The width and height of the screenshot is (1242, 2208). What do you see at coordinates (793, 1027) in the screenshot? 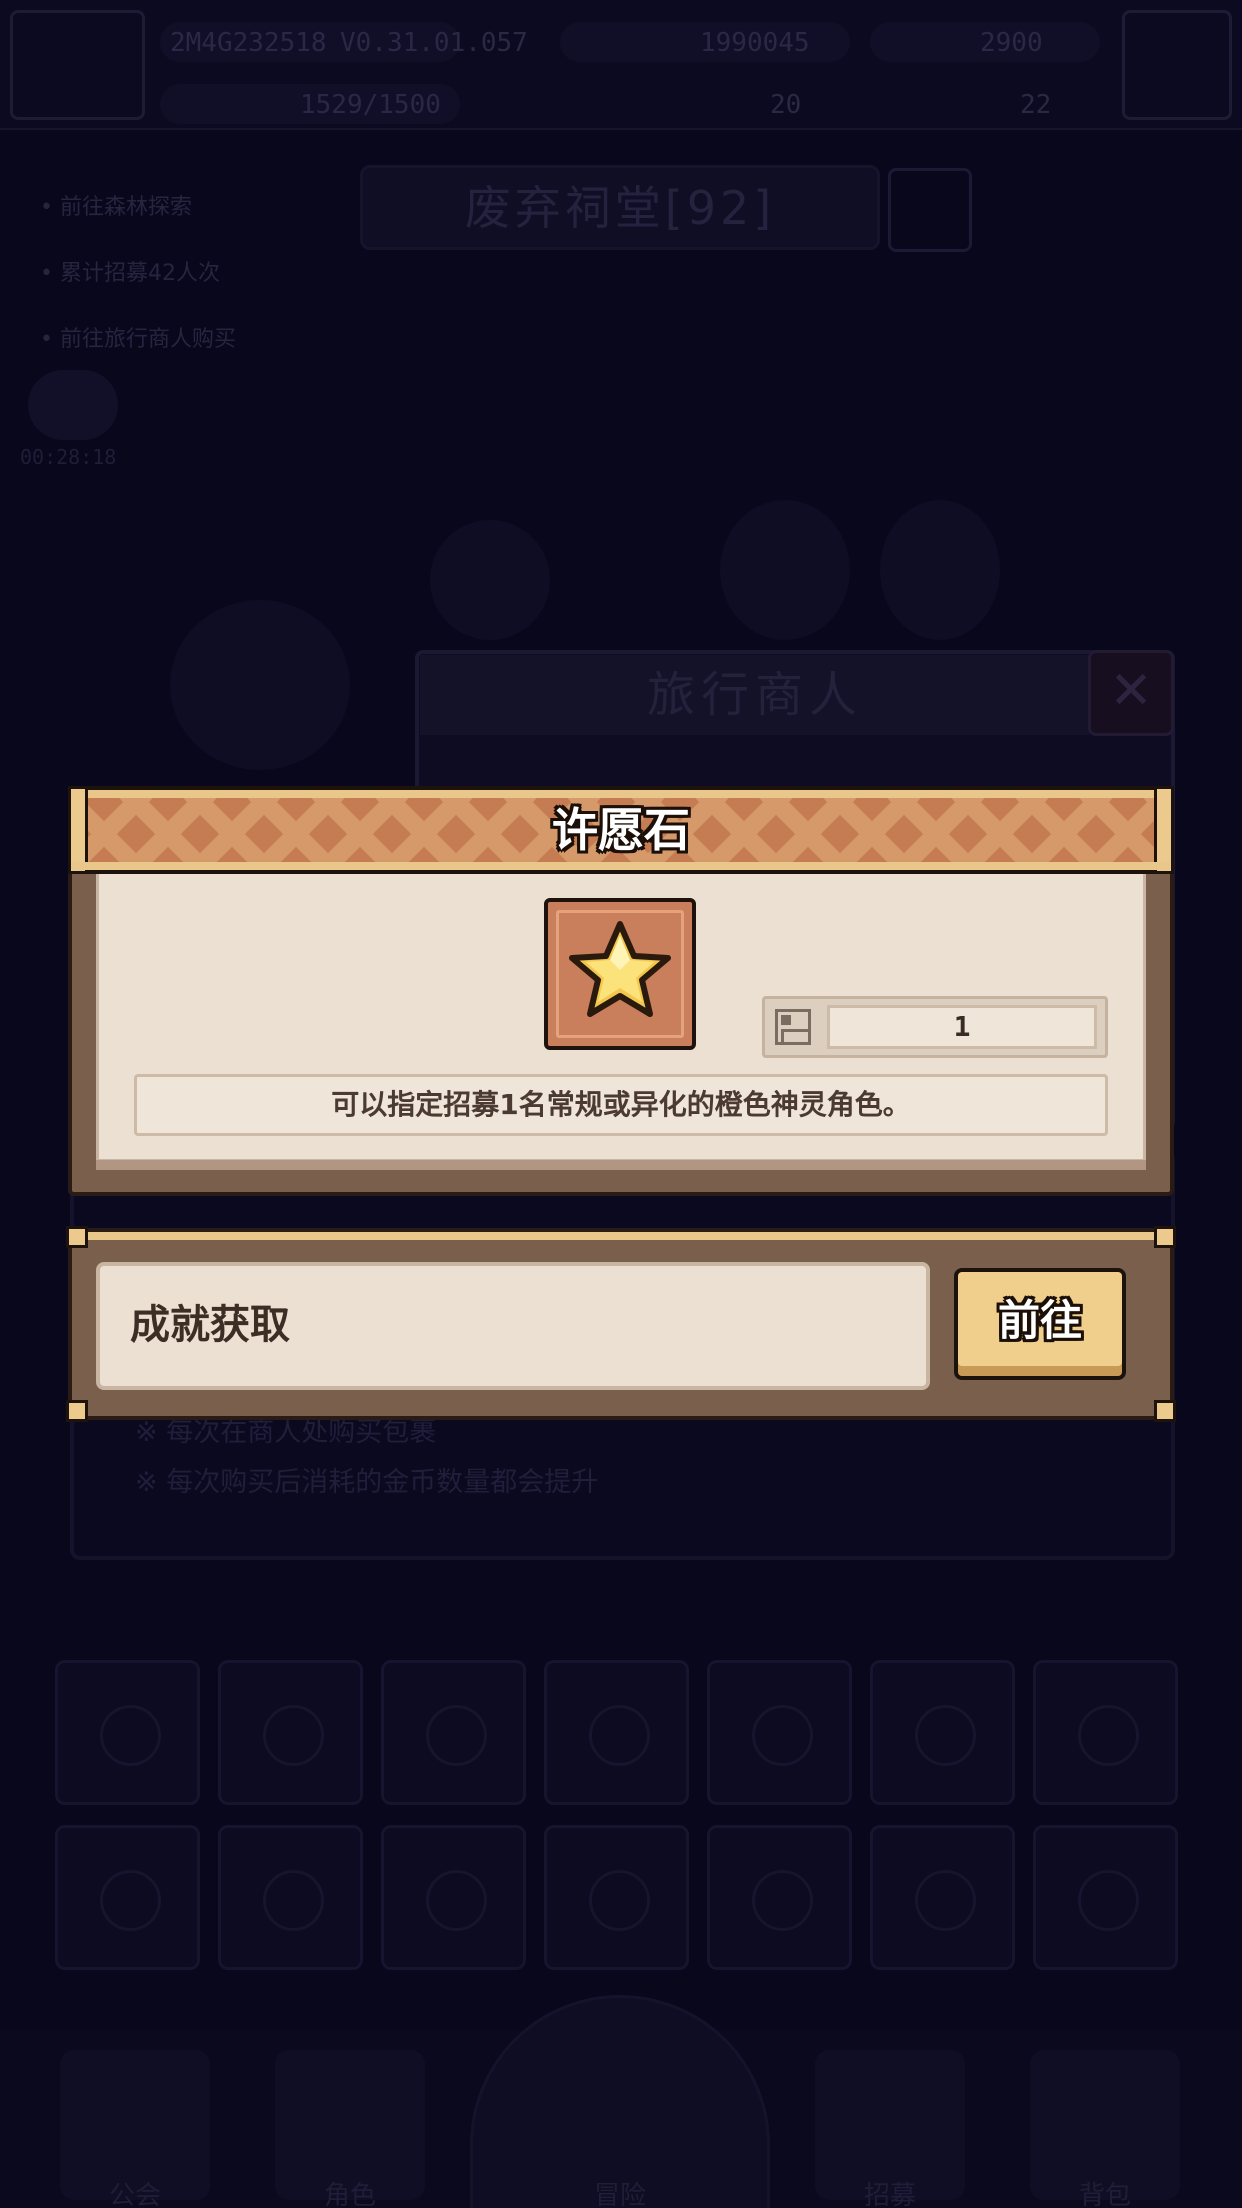
I see `inventory-icon` at bounding box center [793, 1027].